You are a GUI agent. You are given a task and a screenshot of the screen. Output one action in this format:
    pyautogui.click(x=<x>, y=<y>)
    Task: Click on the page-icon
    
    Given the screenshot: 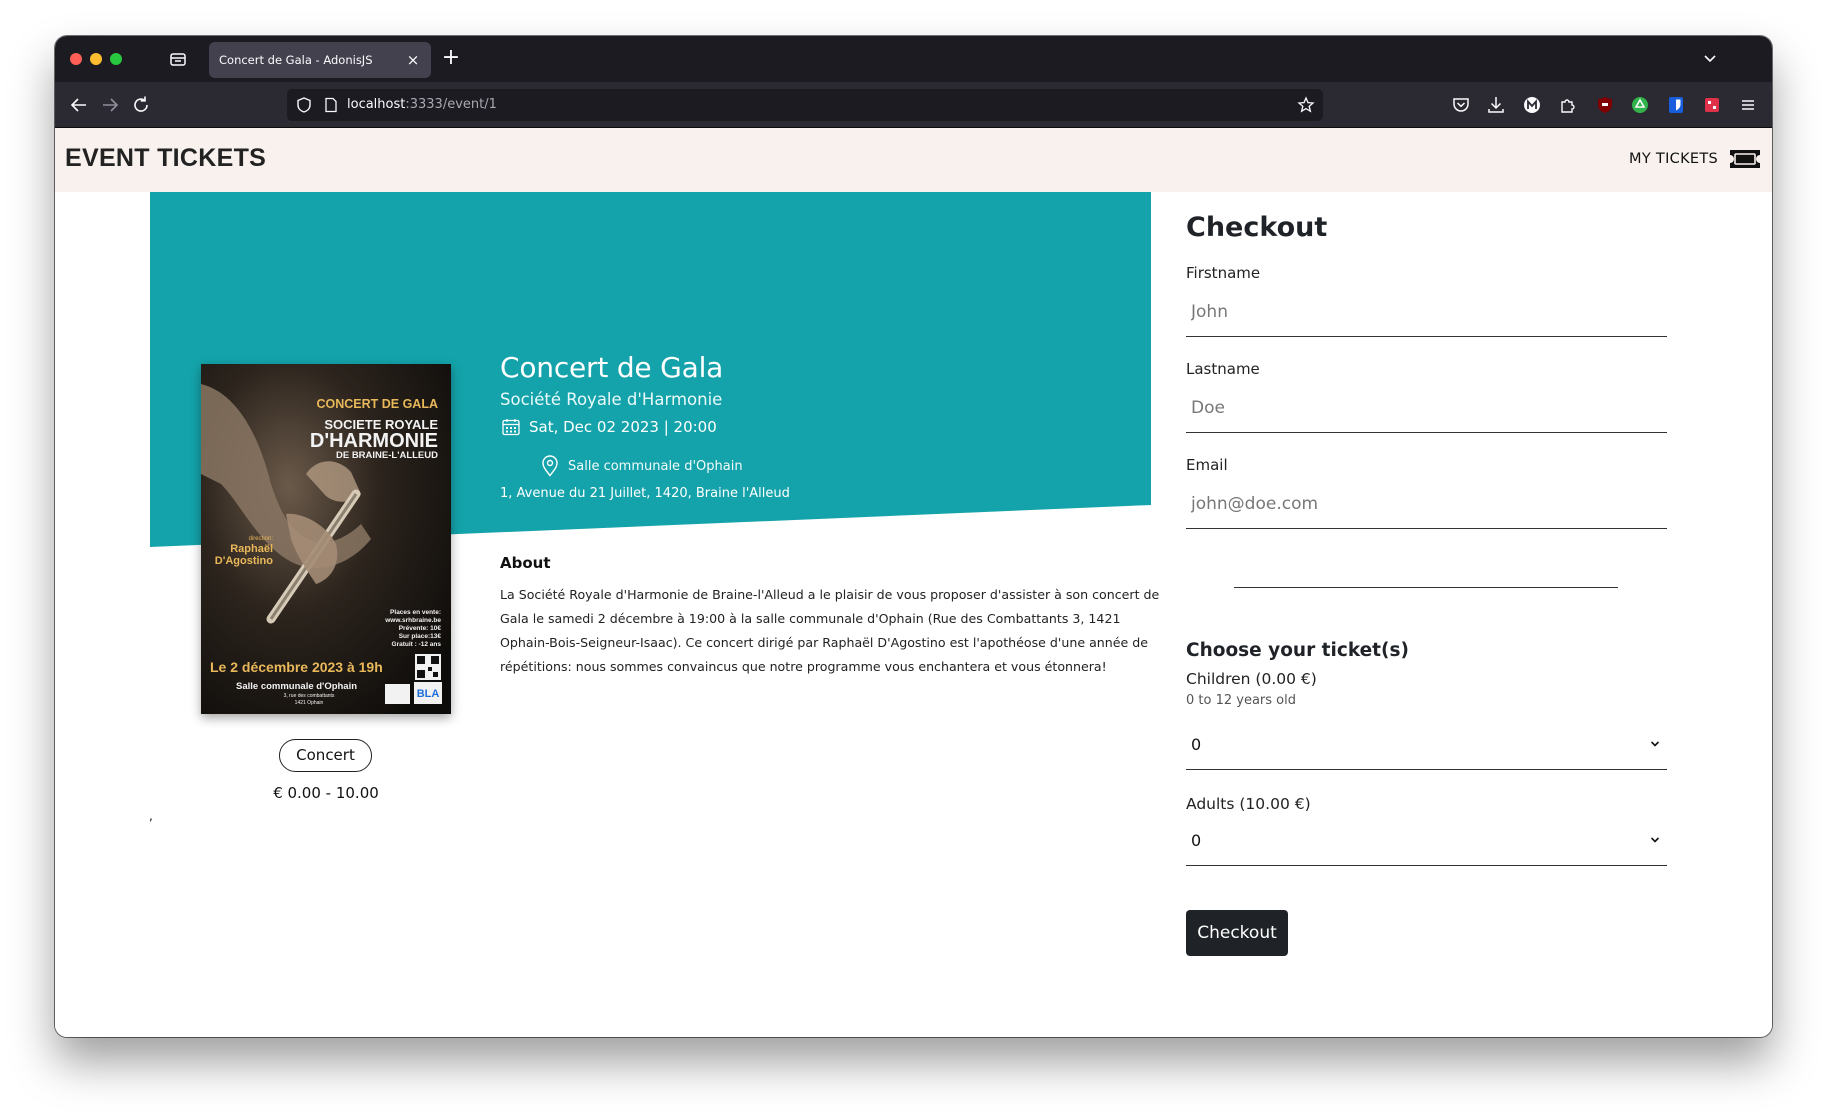 What is the action you would take?
    pyautogui.click(x=331, y=105)
    